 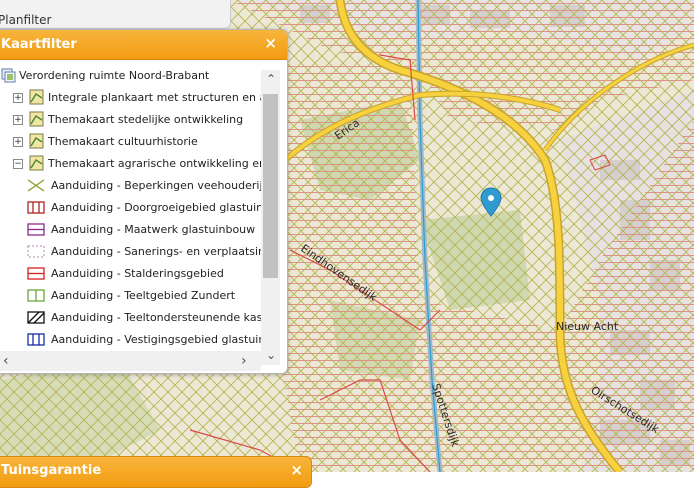 I want to click on scroll-up-icon: ⌃, so click(x=271, y=79).